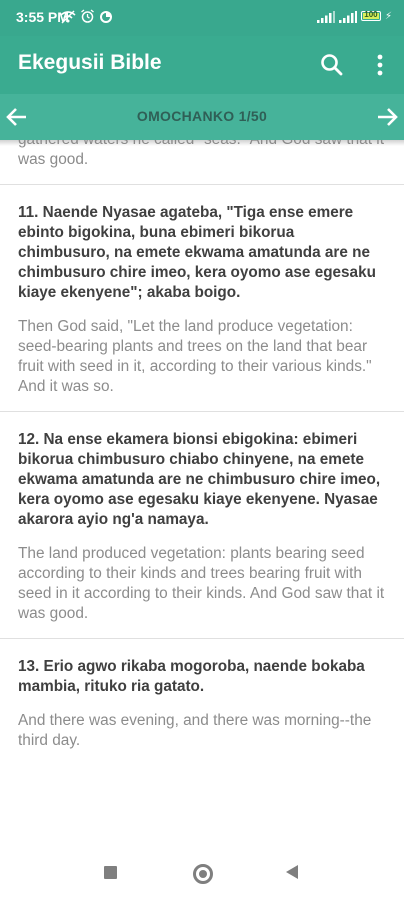 This screenshot has width=404, height=900. Describe the element at coordinates (388, 16) in the screenshot. I see `charging-icon: ⚡` at that location.